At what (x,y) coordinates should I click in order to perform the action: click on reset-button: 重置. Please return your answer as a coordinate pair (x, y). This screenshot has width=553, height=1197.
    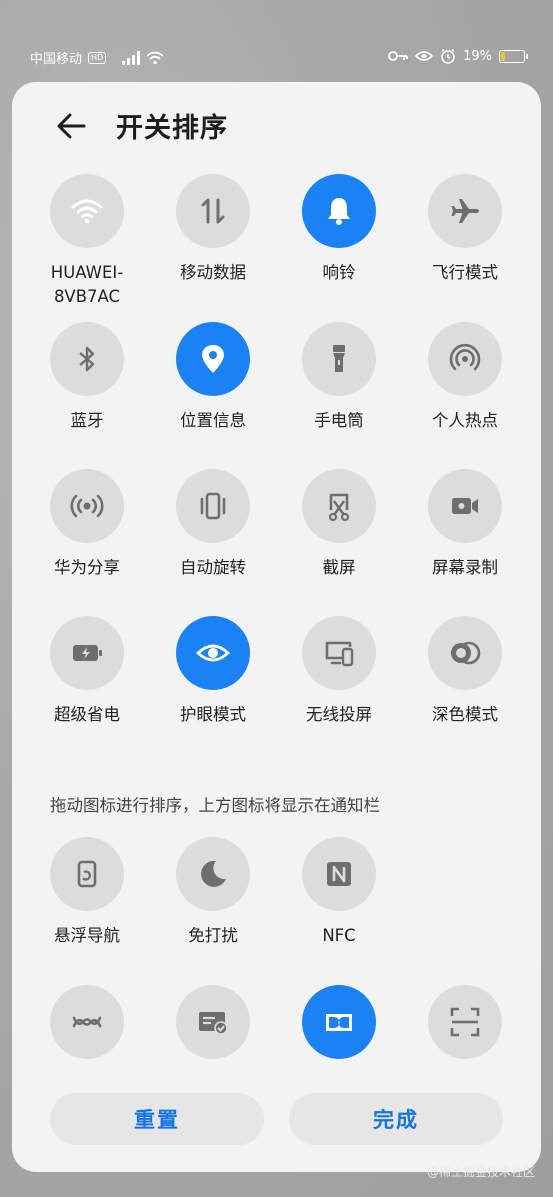
    Looking at the image, I should click on (157, 1119).